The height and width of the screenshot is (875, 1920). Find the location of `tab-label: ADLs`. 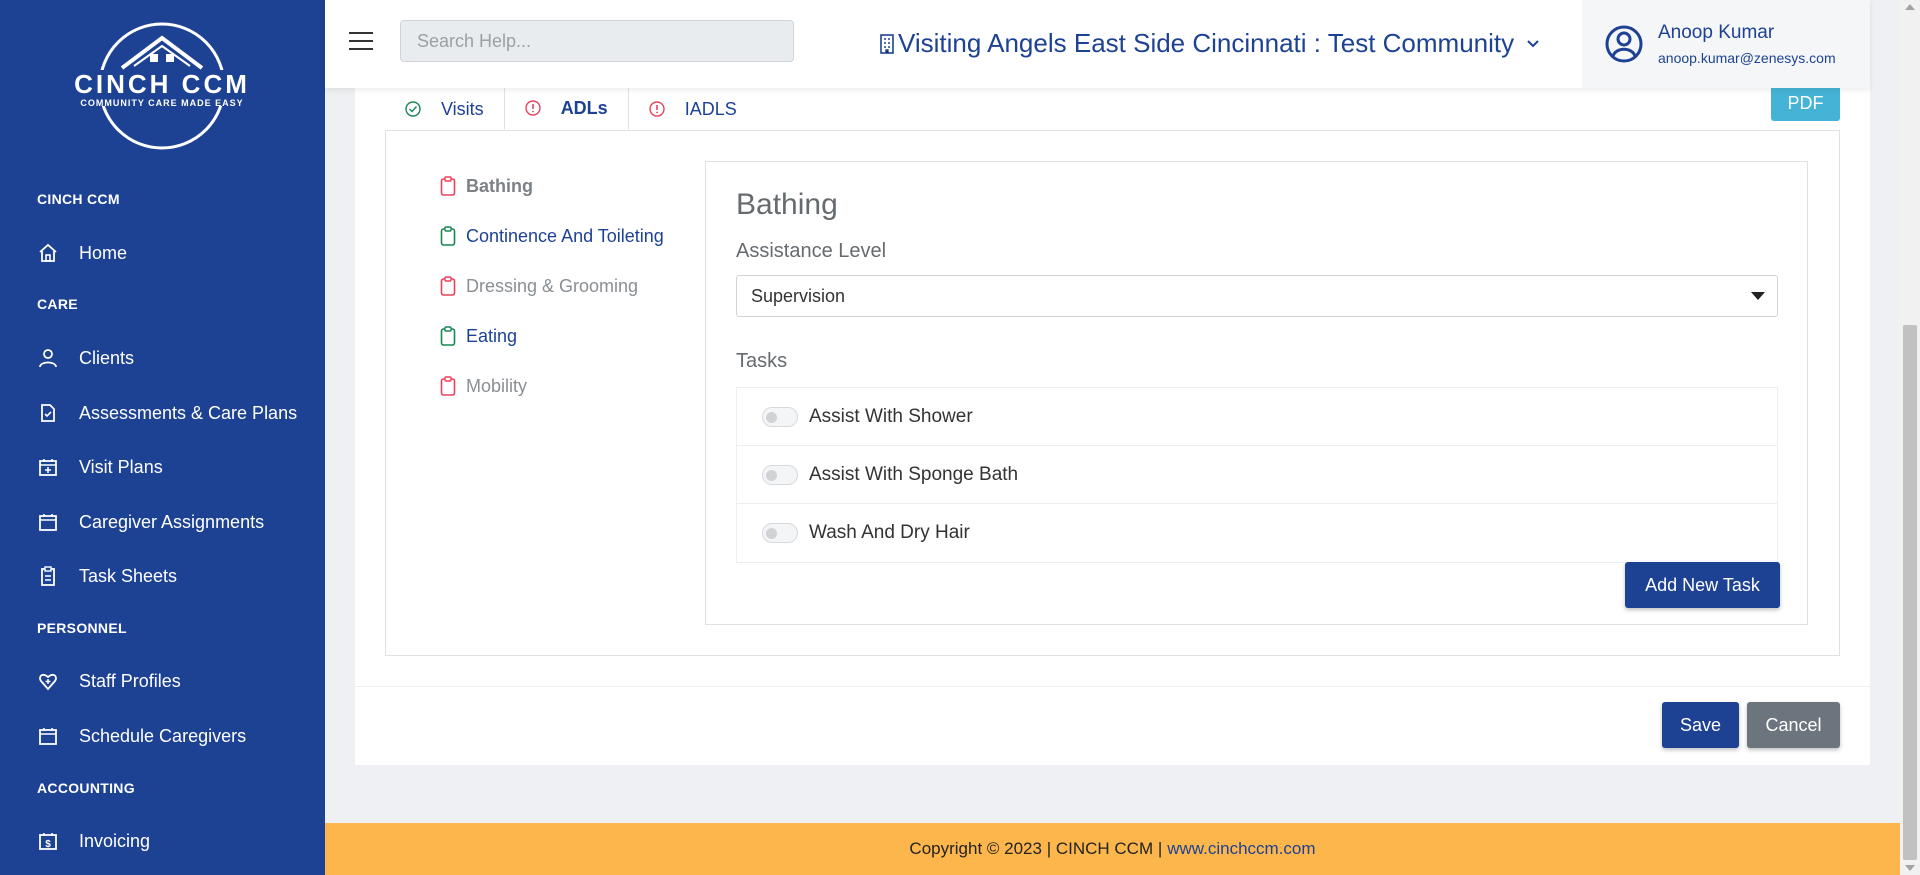

tab-label: ADLs is located at coordinates (584, 107).